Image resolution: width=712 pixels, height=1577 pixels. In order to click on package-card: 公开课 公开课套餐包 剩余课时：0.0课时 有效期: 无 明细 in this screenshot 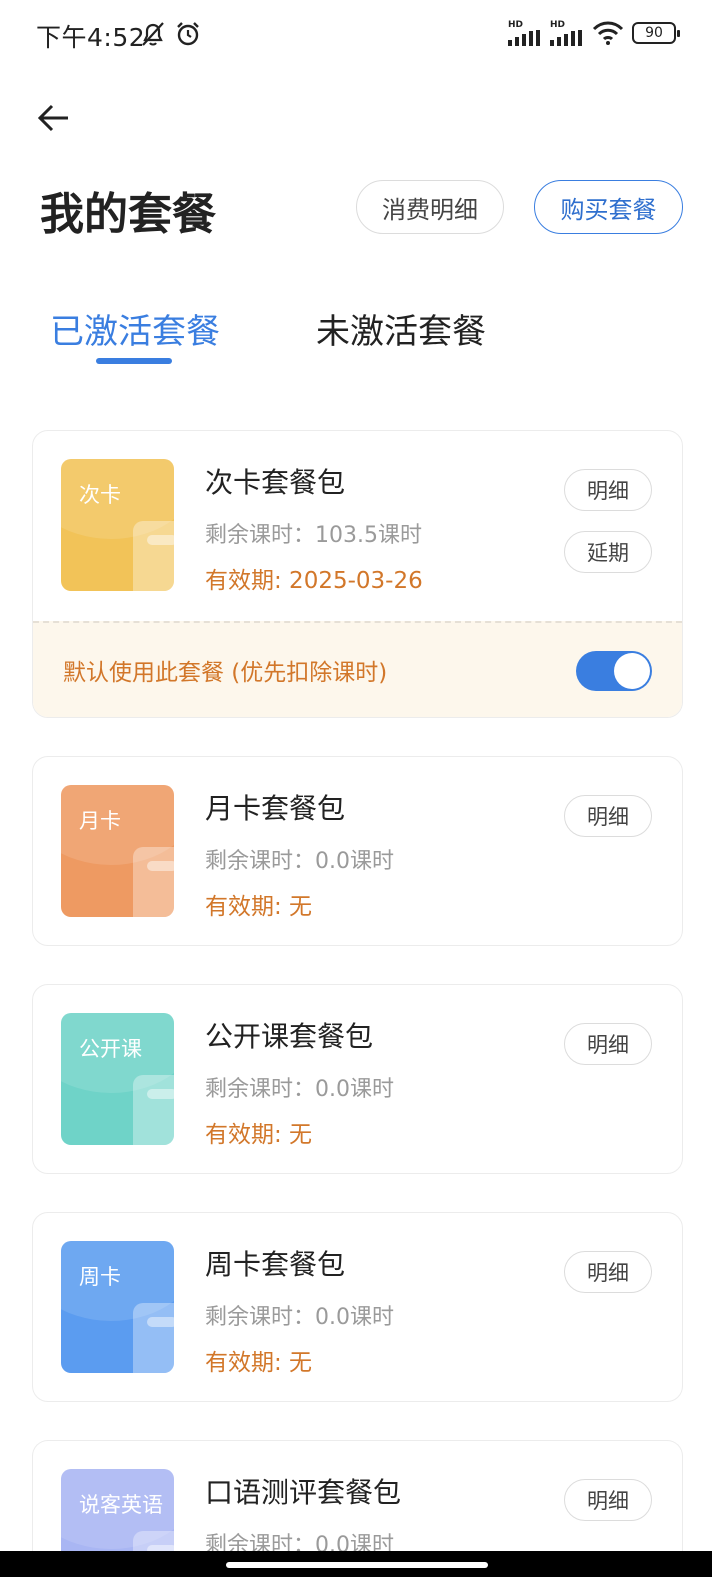, I will do `click(357, 1079)`.